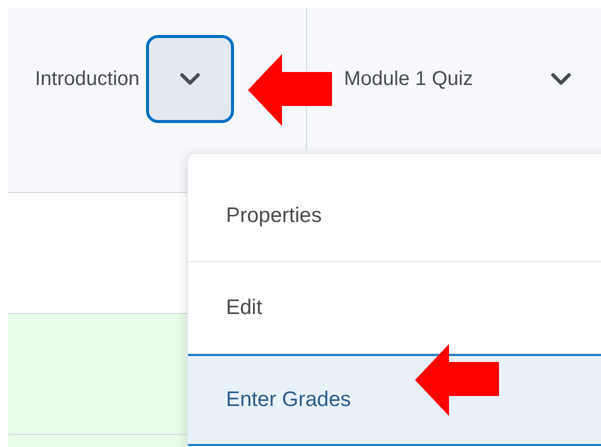 Image resolution: width=601 pixels, height=447 pixels. What do you see at coordinates (87, 79) in the screenshot?
I see `column-title: Introduction` at bounding box center [87, 79].